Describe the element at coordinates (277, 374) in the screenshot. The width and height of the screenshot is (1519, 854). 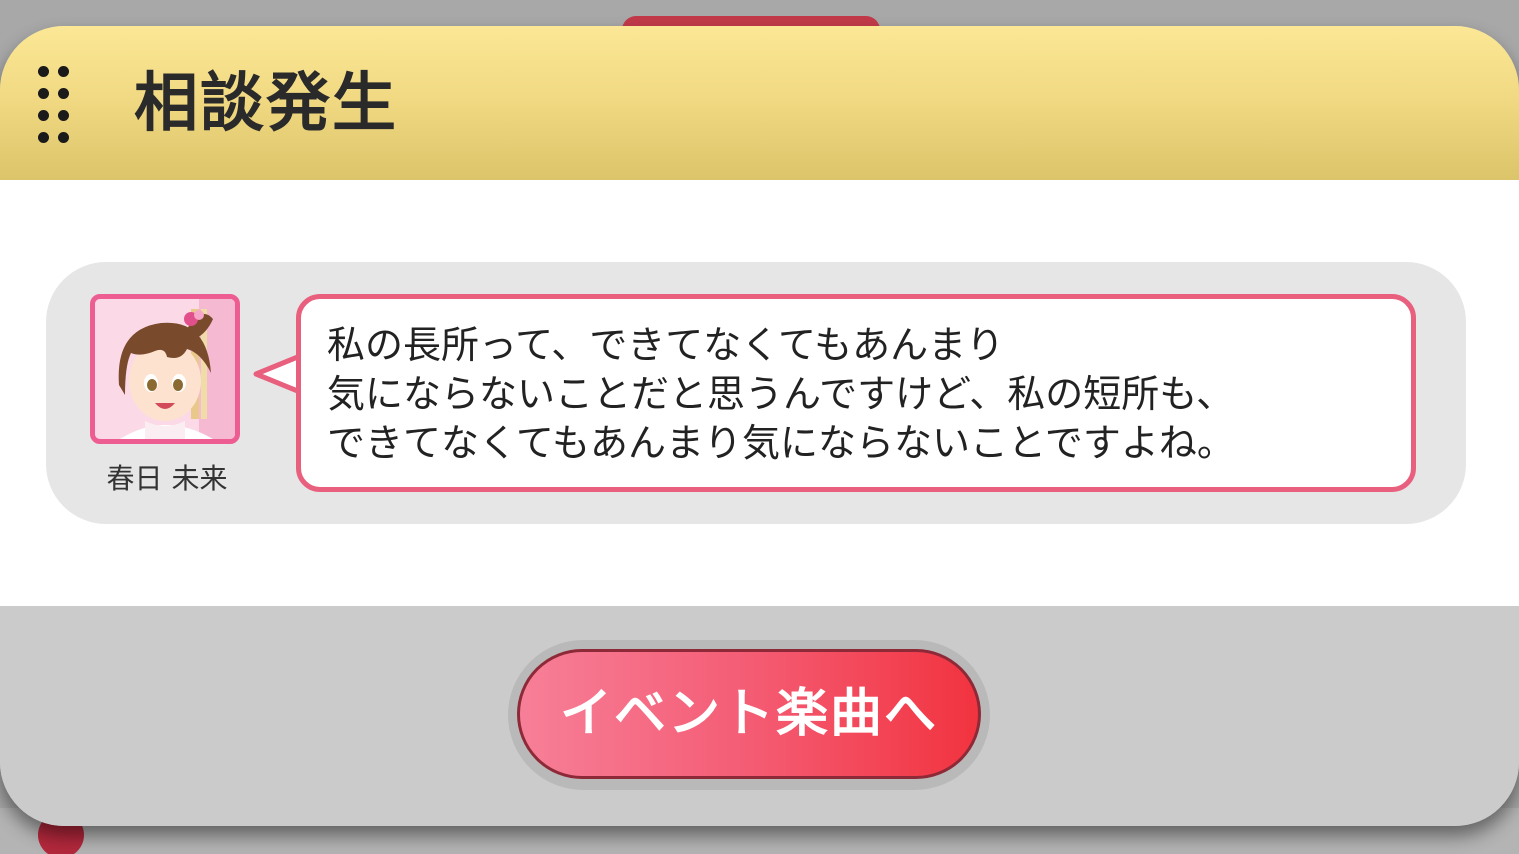
I see `speech-bubble-tail` at that location.